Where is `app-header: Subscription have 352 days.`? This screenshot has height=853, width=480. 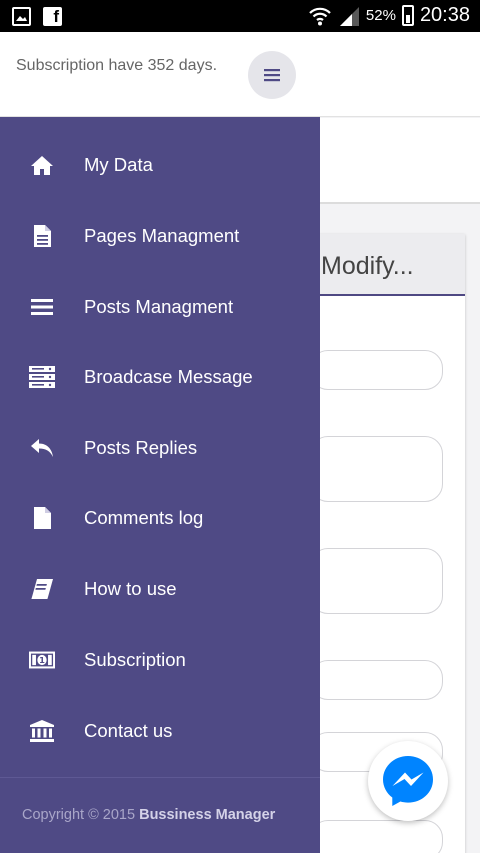 app-header: Subscription have 352 days. is located at coordinates (240, 74).